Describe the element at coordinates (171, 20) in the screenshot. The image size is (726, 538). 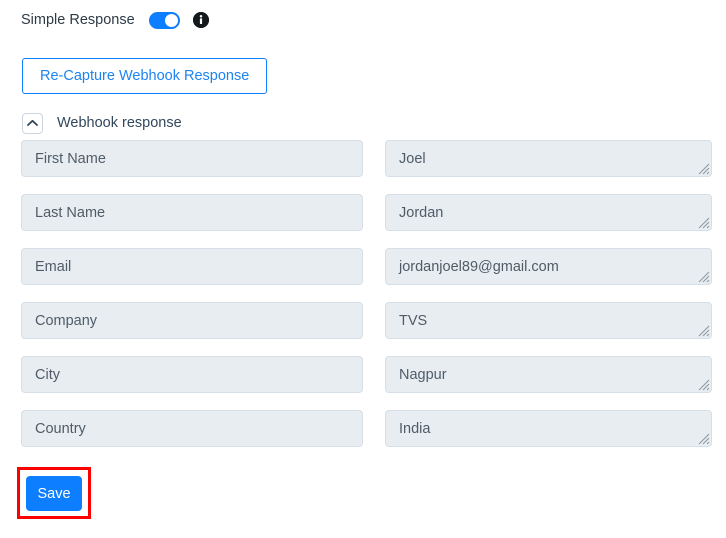
I see `toggle-knob` at that location.